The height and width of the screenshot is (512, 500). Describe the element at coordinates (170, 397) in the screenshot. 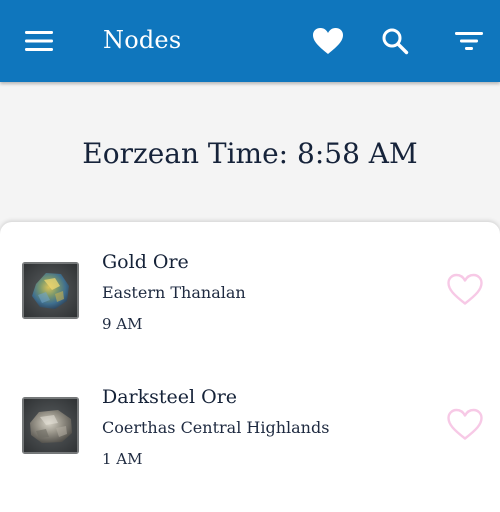

I see `node-name: Darksteel Ore` at that location.